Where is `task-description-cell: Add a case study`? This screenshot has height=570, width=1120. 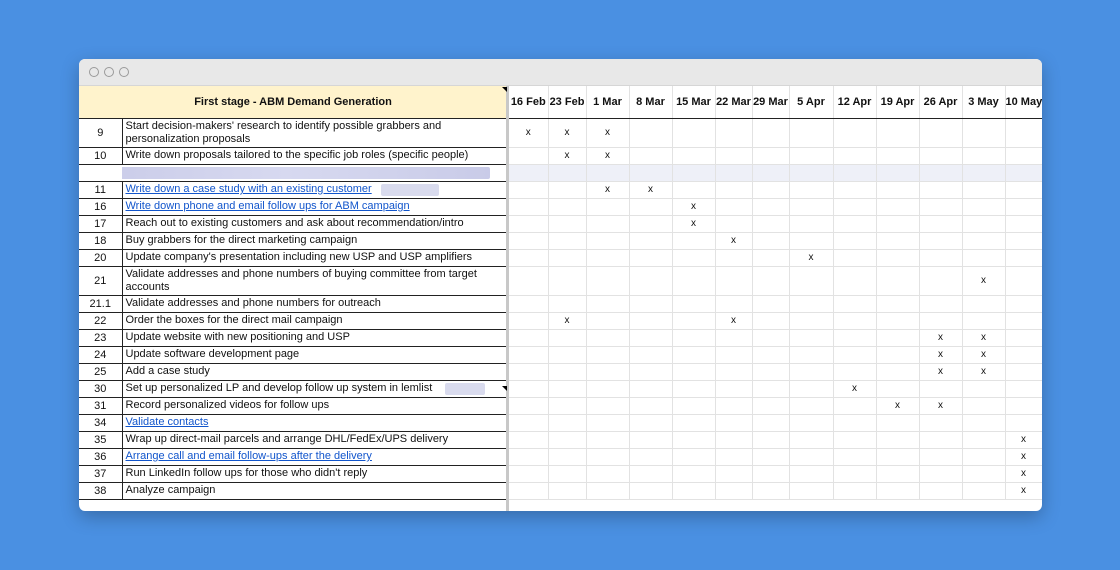 task-description-cell: Add a case study is located at coordinates (314, 372).